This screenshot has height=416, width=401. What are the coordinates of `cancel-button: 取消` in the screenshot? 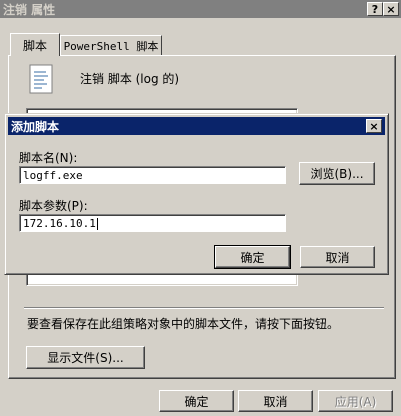 It's located at (275, 401).